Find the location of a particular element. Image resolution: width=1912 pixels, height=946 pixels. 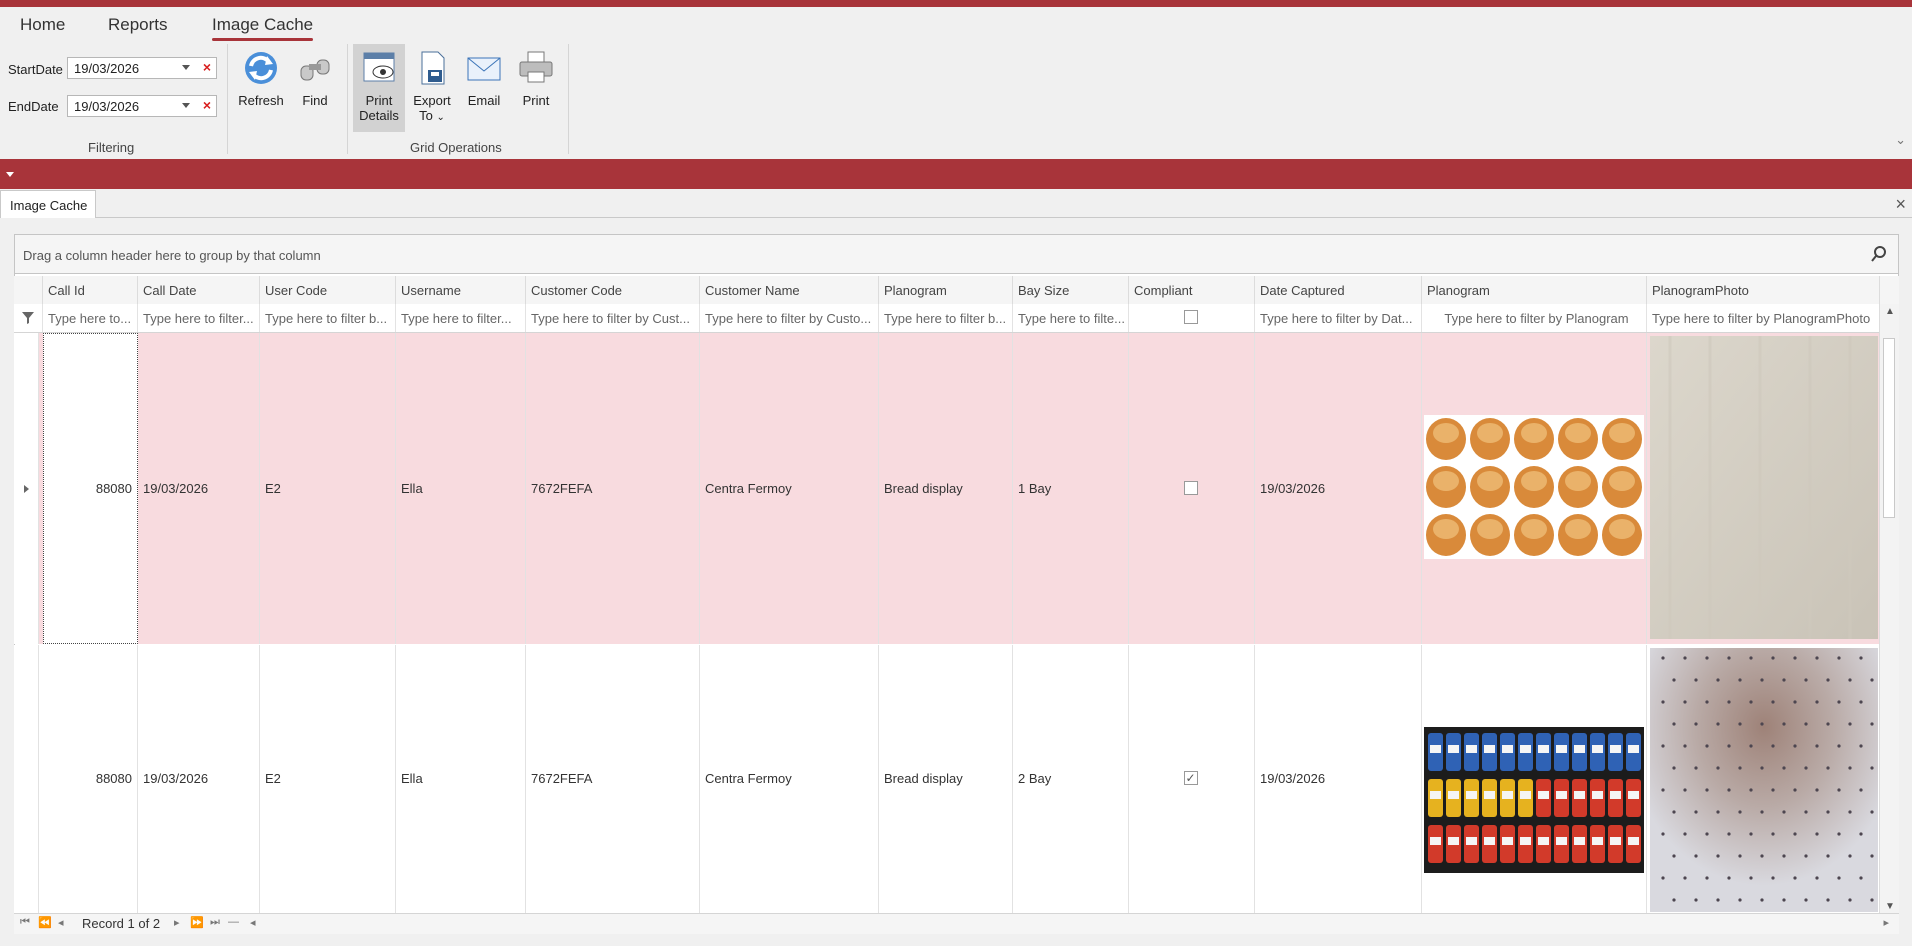

first-record-icon: ⏮ is located at coordinates (25, 922).